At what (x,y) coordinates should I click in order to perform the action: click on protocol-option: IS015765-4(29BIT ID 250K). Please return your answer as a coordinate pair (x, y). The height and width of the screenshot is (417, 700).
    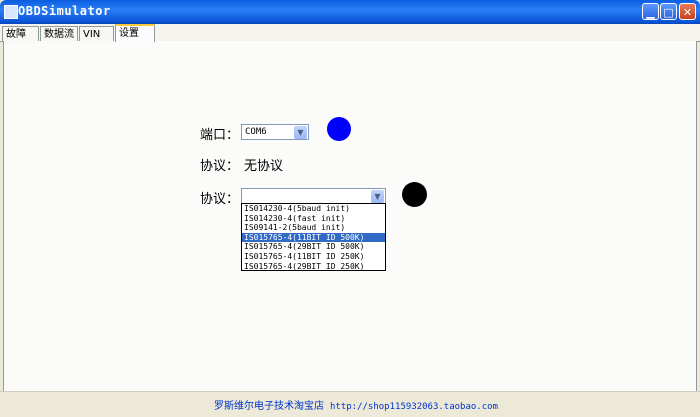
    Looking at the image, I should click on (313, 267).